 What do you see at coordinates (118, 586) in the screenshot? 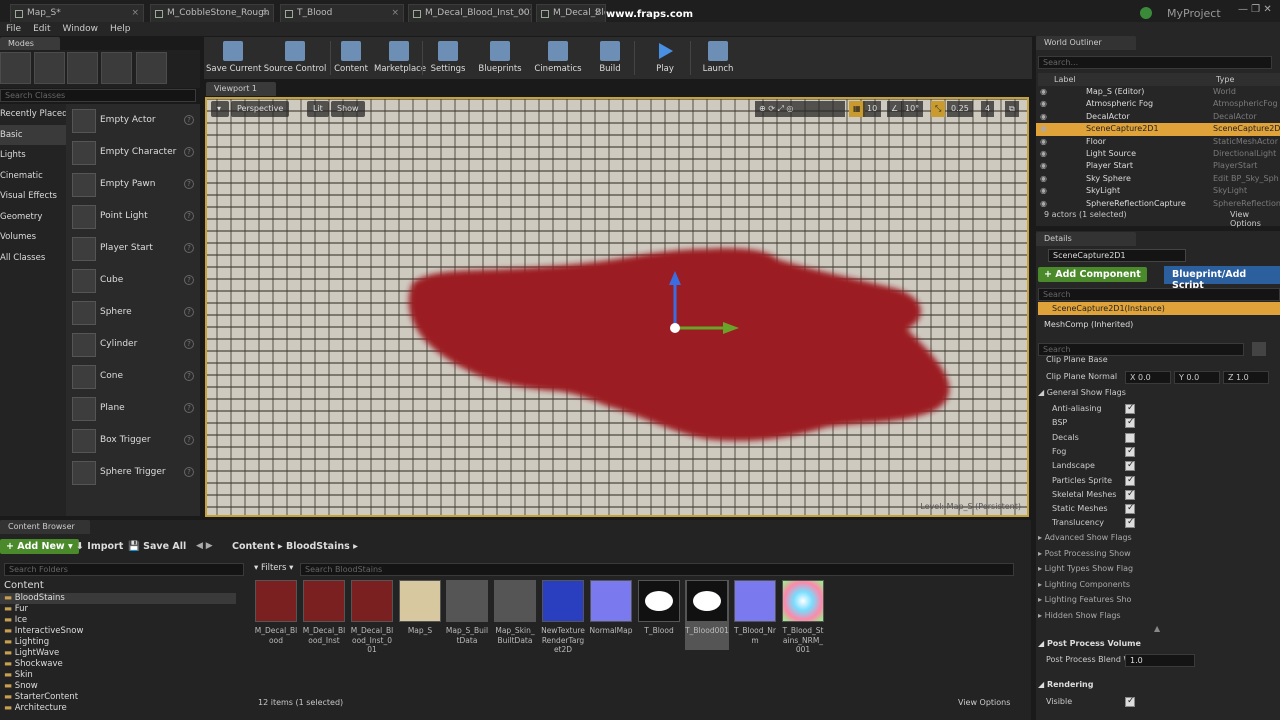
I see `folder-item: Content` at bounding box center [118, 586].